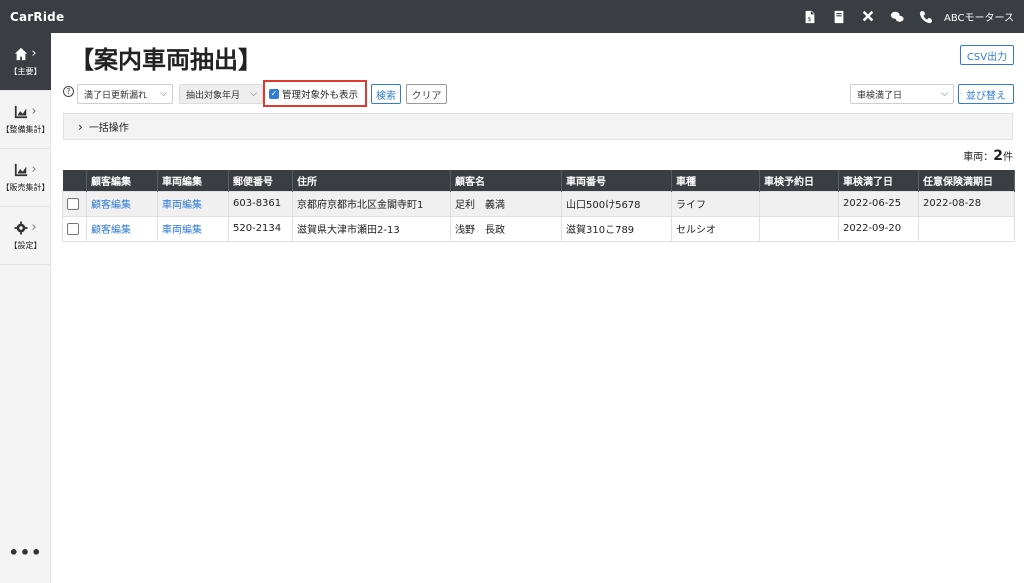 This screenshot has width=1024, height=583. I want to click on table-header-address: 住所, so click(371, 180).